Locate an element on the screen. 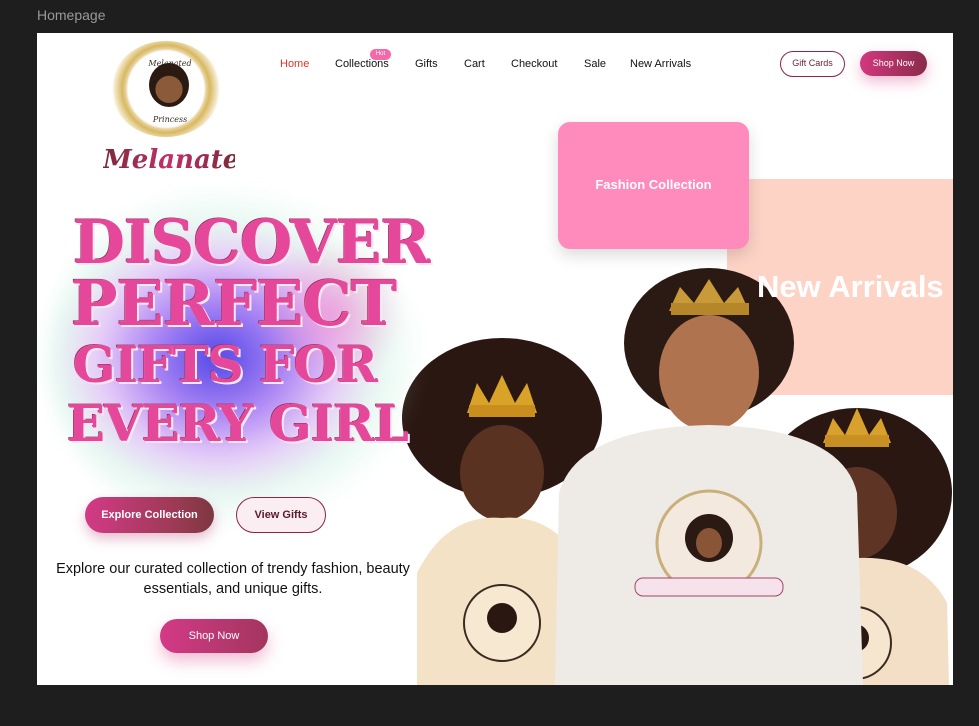 This screenshot has height=726, width=979. headline-line-2: PERFECT is located at coordinates (234, 303).